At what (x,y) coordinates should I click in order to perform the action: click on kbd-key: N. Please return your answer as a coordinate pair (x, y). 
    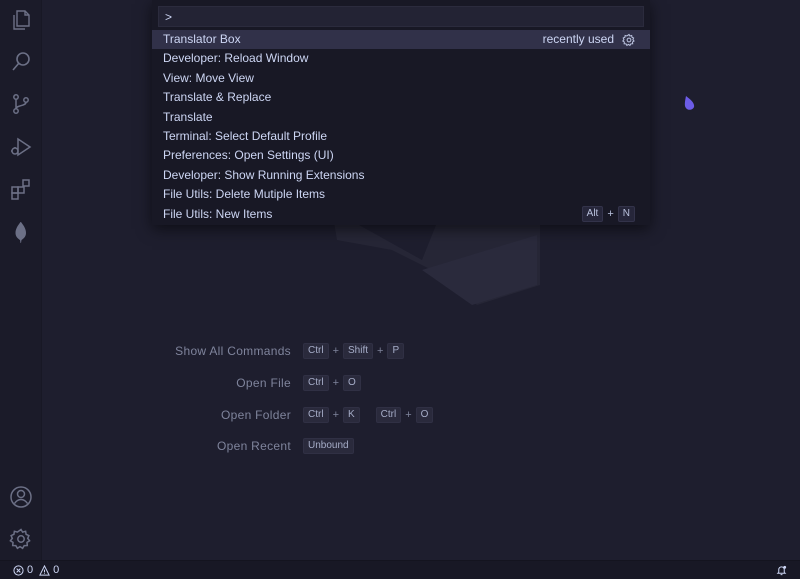
    Looking at the image, I should click on (626, 214).